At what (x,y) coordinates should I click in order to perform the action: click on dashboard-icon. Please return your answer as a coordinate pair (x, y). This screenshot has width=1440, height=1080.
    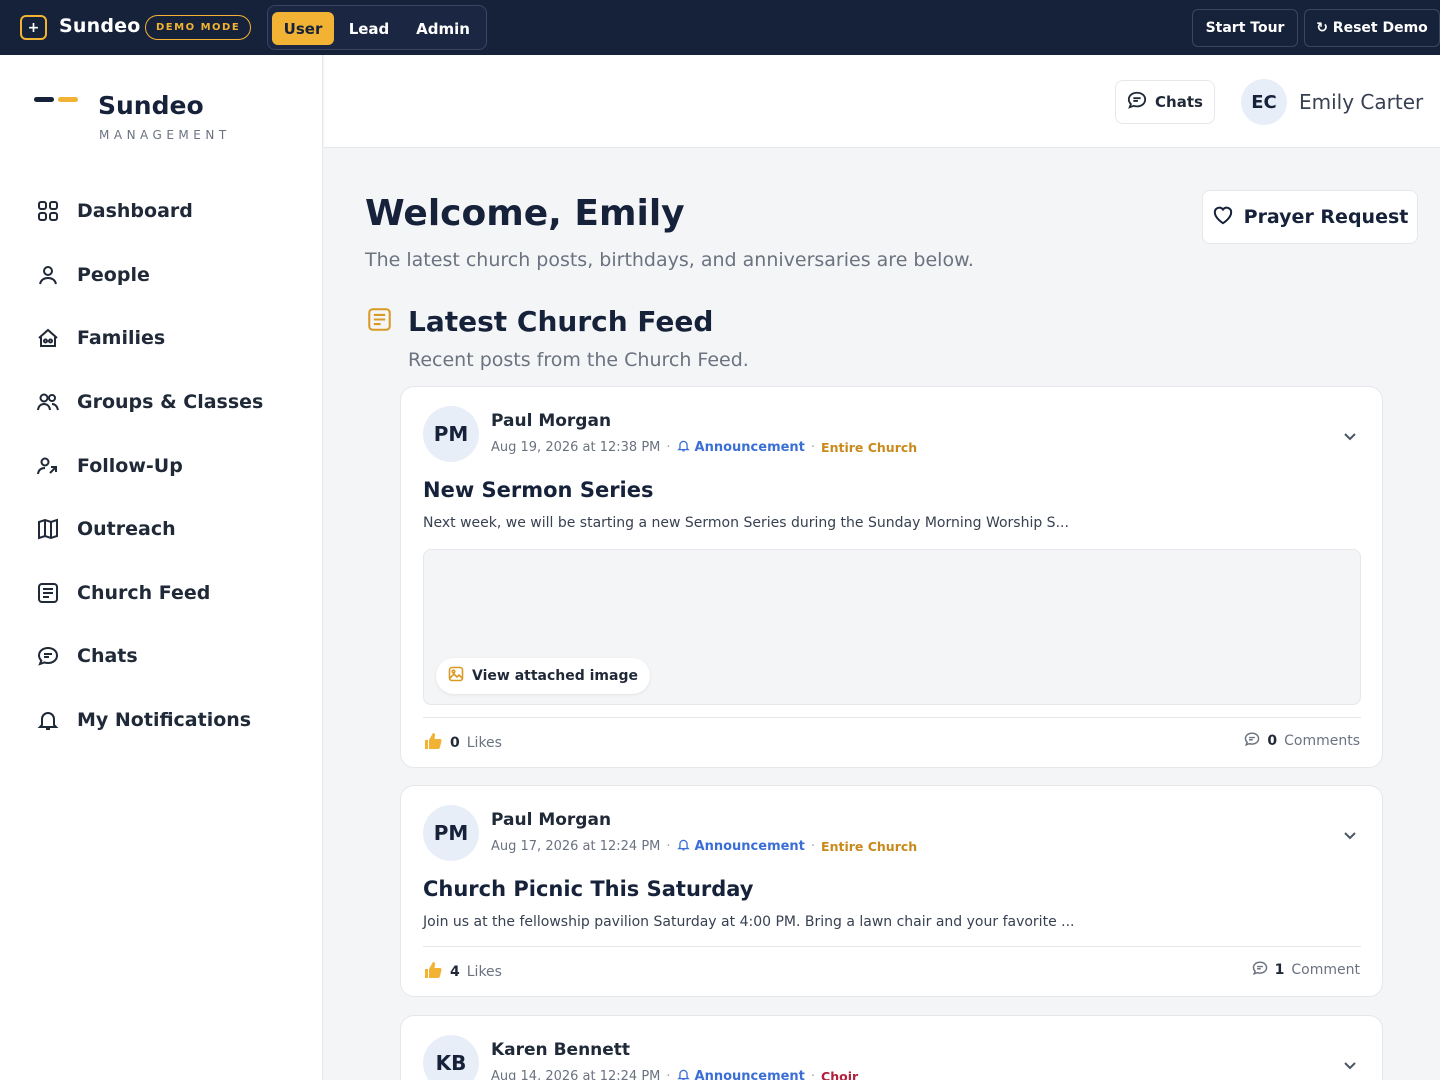
    Looking at the image, I should click on (48, 211).